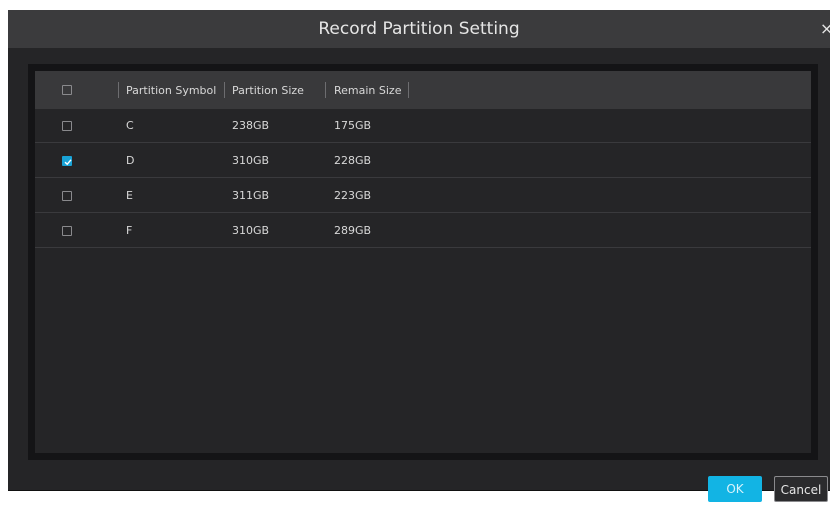 Image resolution: width=830 pixels, height=519 pixels. I want to click on close-icon: ×, so click(825, 29).